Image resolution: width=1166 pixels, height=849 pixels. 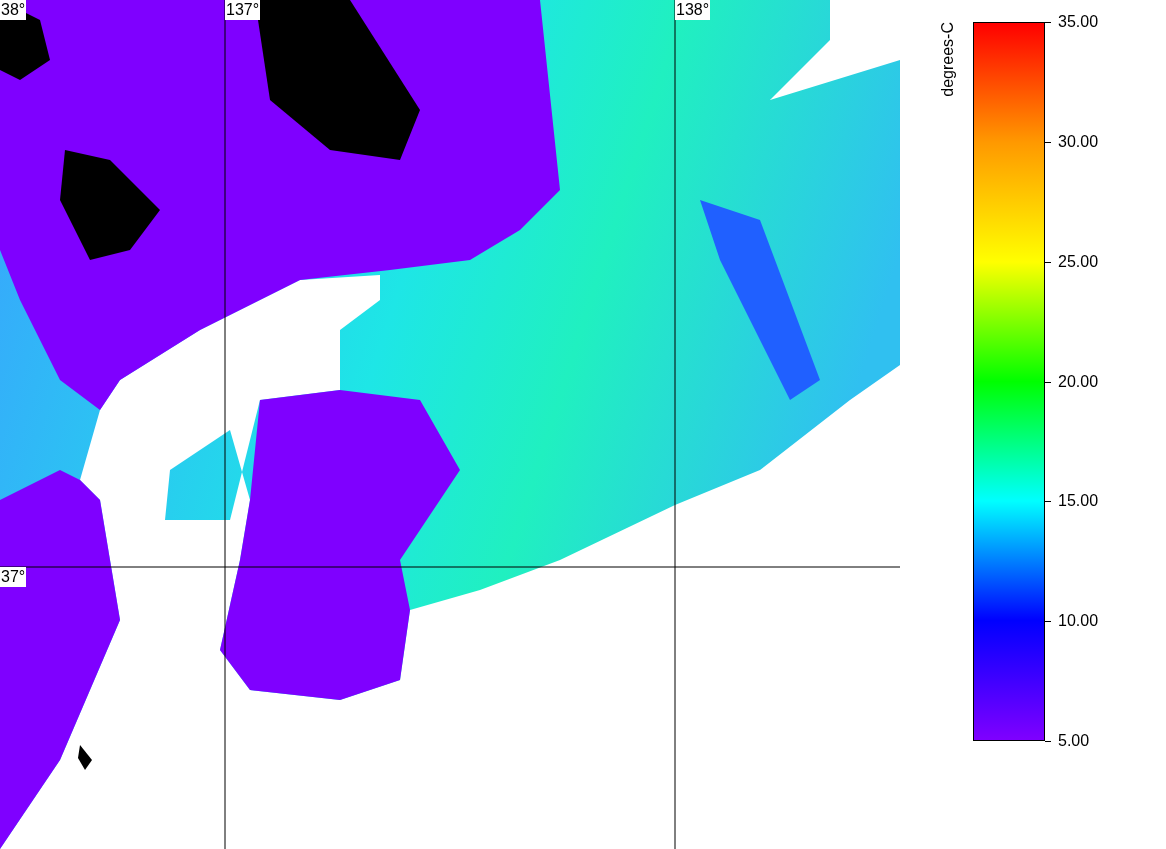 What do you see at coordinates (1074, 741) in the screenshot?
I see `colorbar-tick-label: 5.00` at bounding box center [1074, 741].